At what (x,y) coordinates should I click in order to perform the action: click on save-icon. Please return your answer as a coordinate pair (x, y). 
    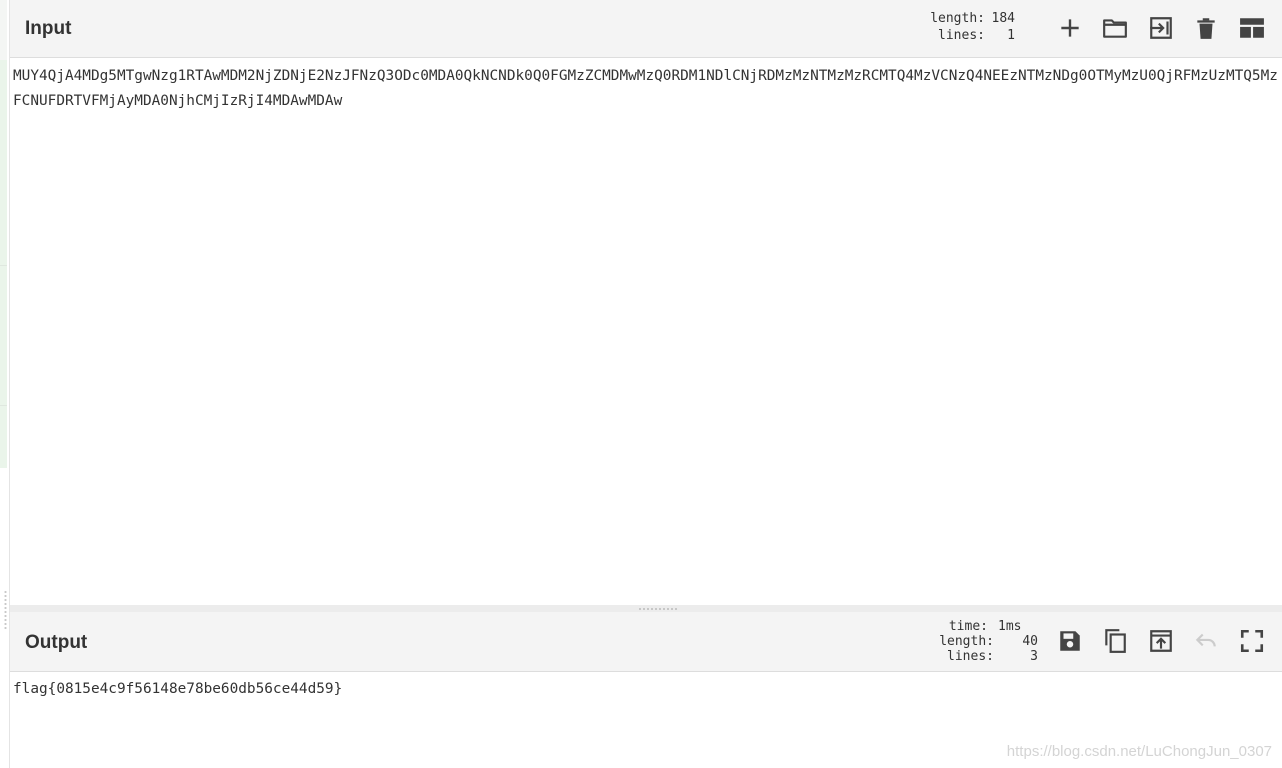
    Looking at the image, I should click on (1070, 641).